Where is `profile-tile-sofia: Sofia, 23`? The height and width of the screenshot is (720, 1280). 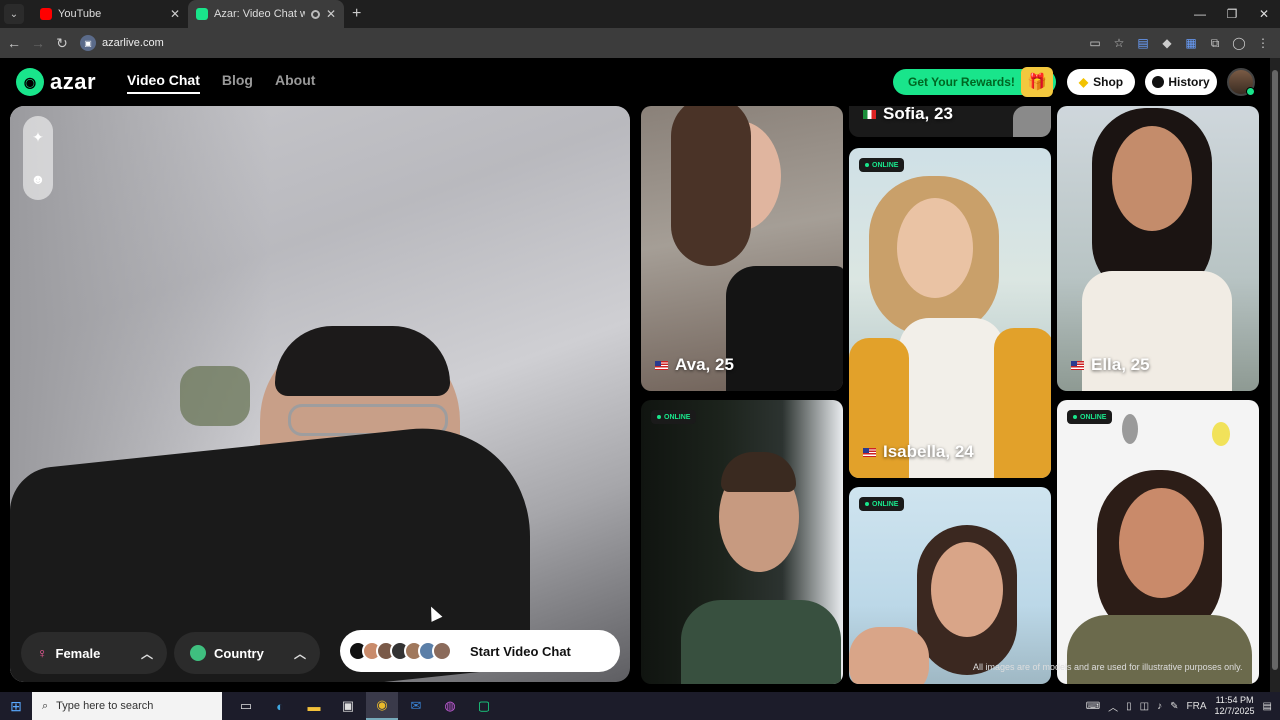
profile-tile-sofia: Sofia, 23 is located at coordinates (950, 121).